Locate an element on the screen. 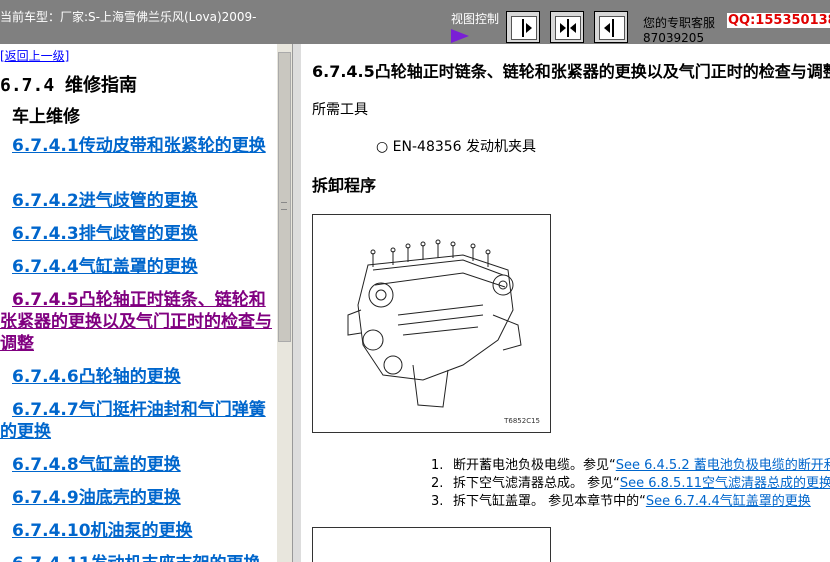 The image size is (830, 562). nav-item: 6.7.4.7气门挺杆油封和气门弹簧的更换 is located at coordinates (136, 421).